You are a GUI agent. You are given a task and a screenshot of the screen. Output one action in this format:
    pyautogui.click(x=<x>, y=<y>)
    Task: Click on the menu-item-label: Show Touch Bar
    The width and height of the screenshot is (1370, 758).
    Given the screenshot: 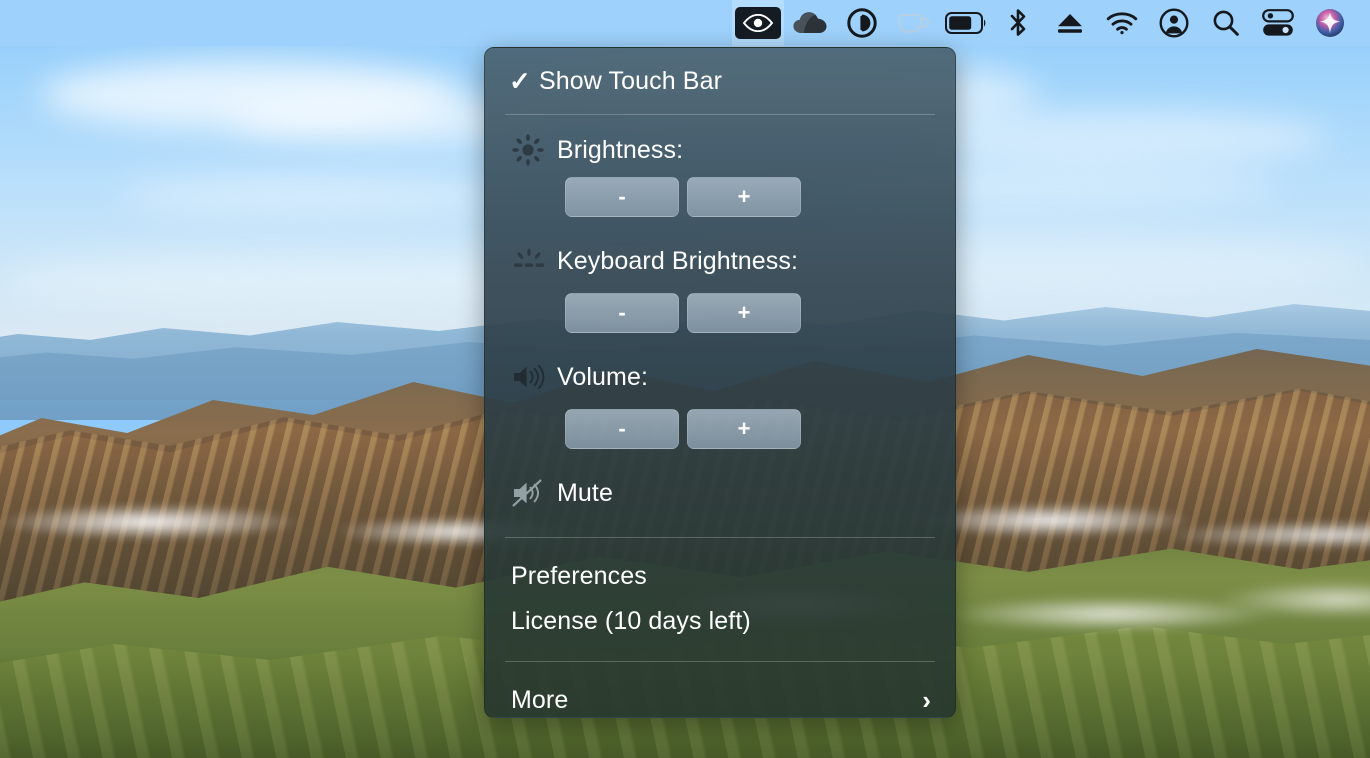 What is the action you would take?
    pyautogui.click(x=630, y=80)
    